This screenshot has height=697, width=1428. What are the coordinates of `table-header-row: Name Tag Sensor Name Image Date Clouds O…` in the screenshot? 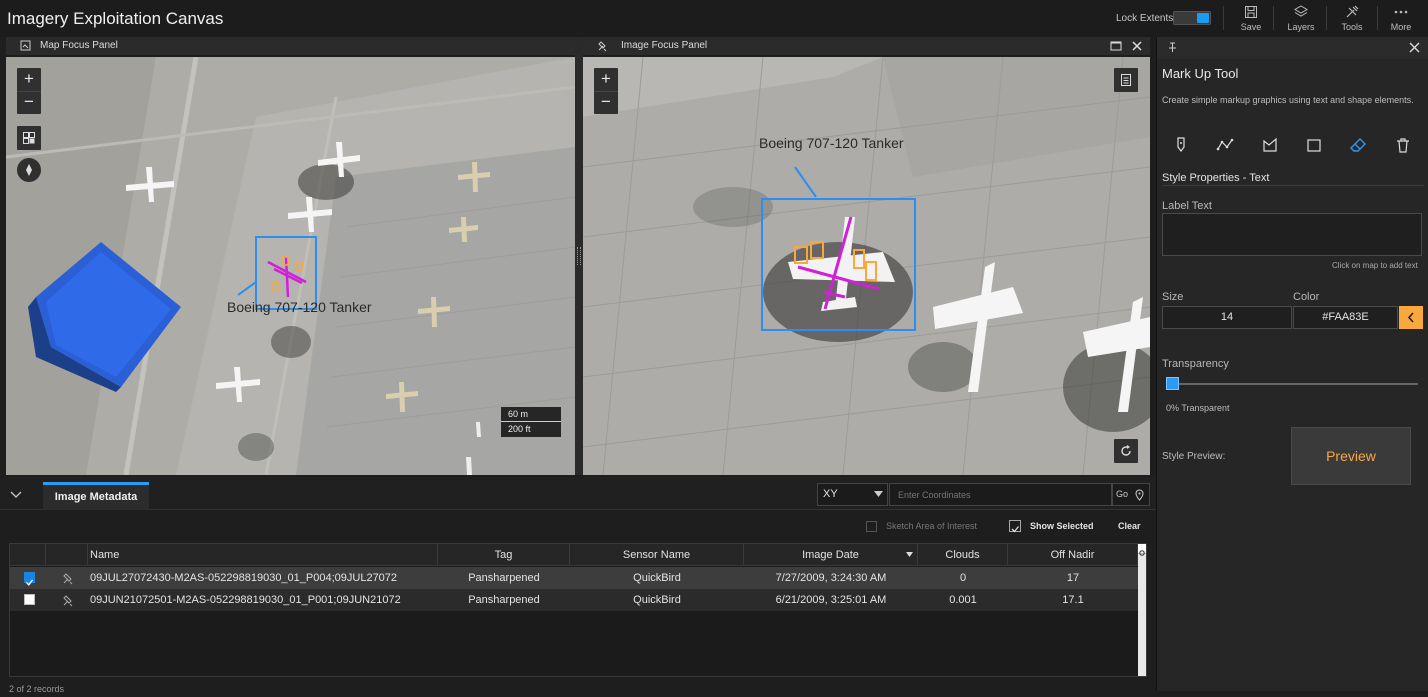 It's located at (578, 555).